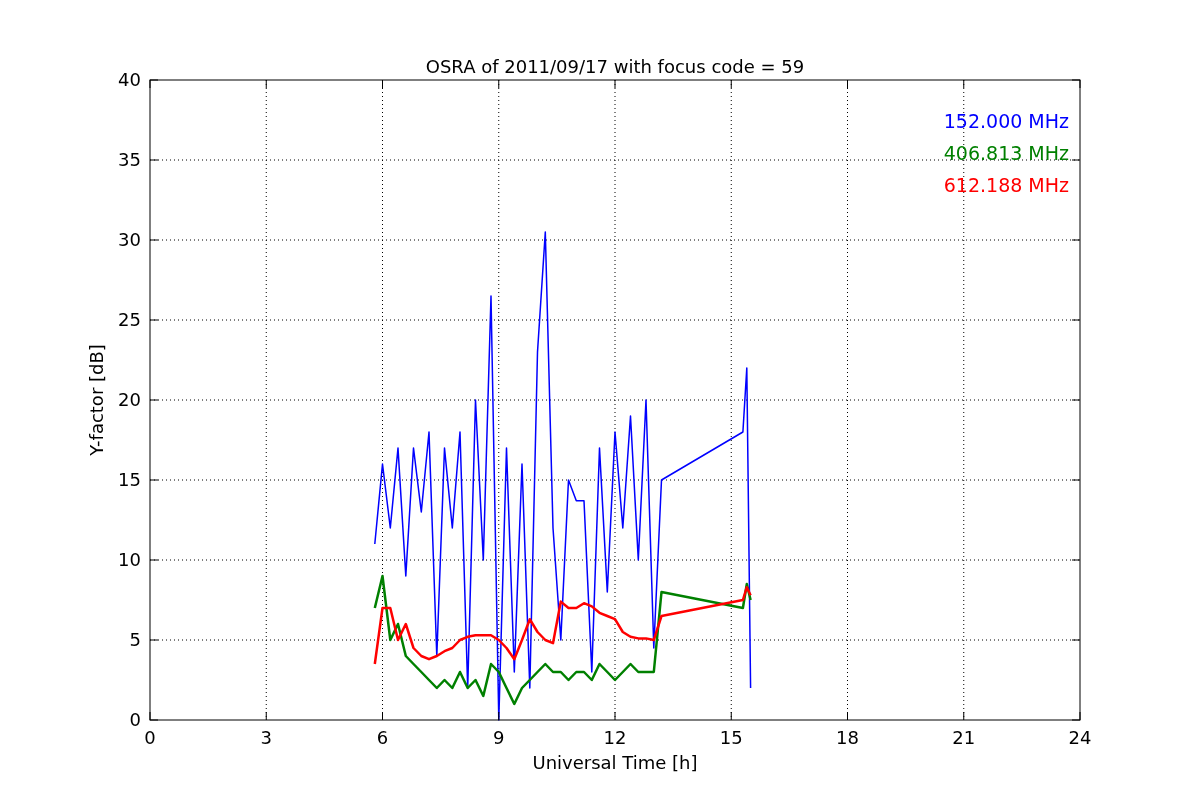 The width and height of the screenshot is (1200, 800). What do you see at coordinates (135, 639) in the screenshot?
I see `tick-label: 5` at bounding box center [135, 639].